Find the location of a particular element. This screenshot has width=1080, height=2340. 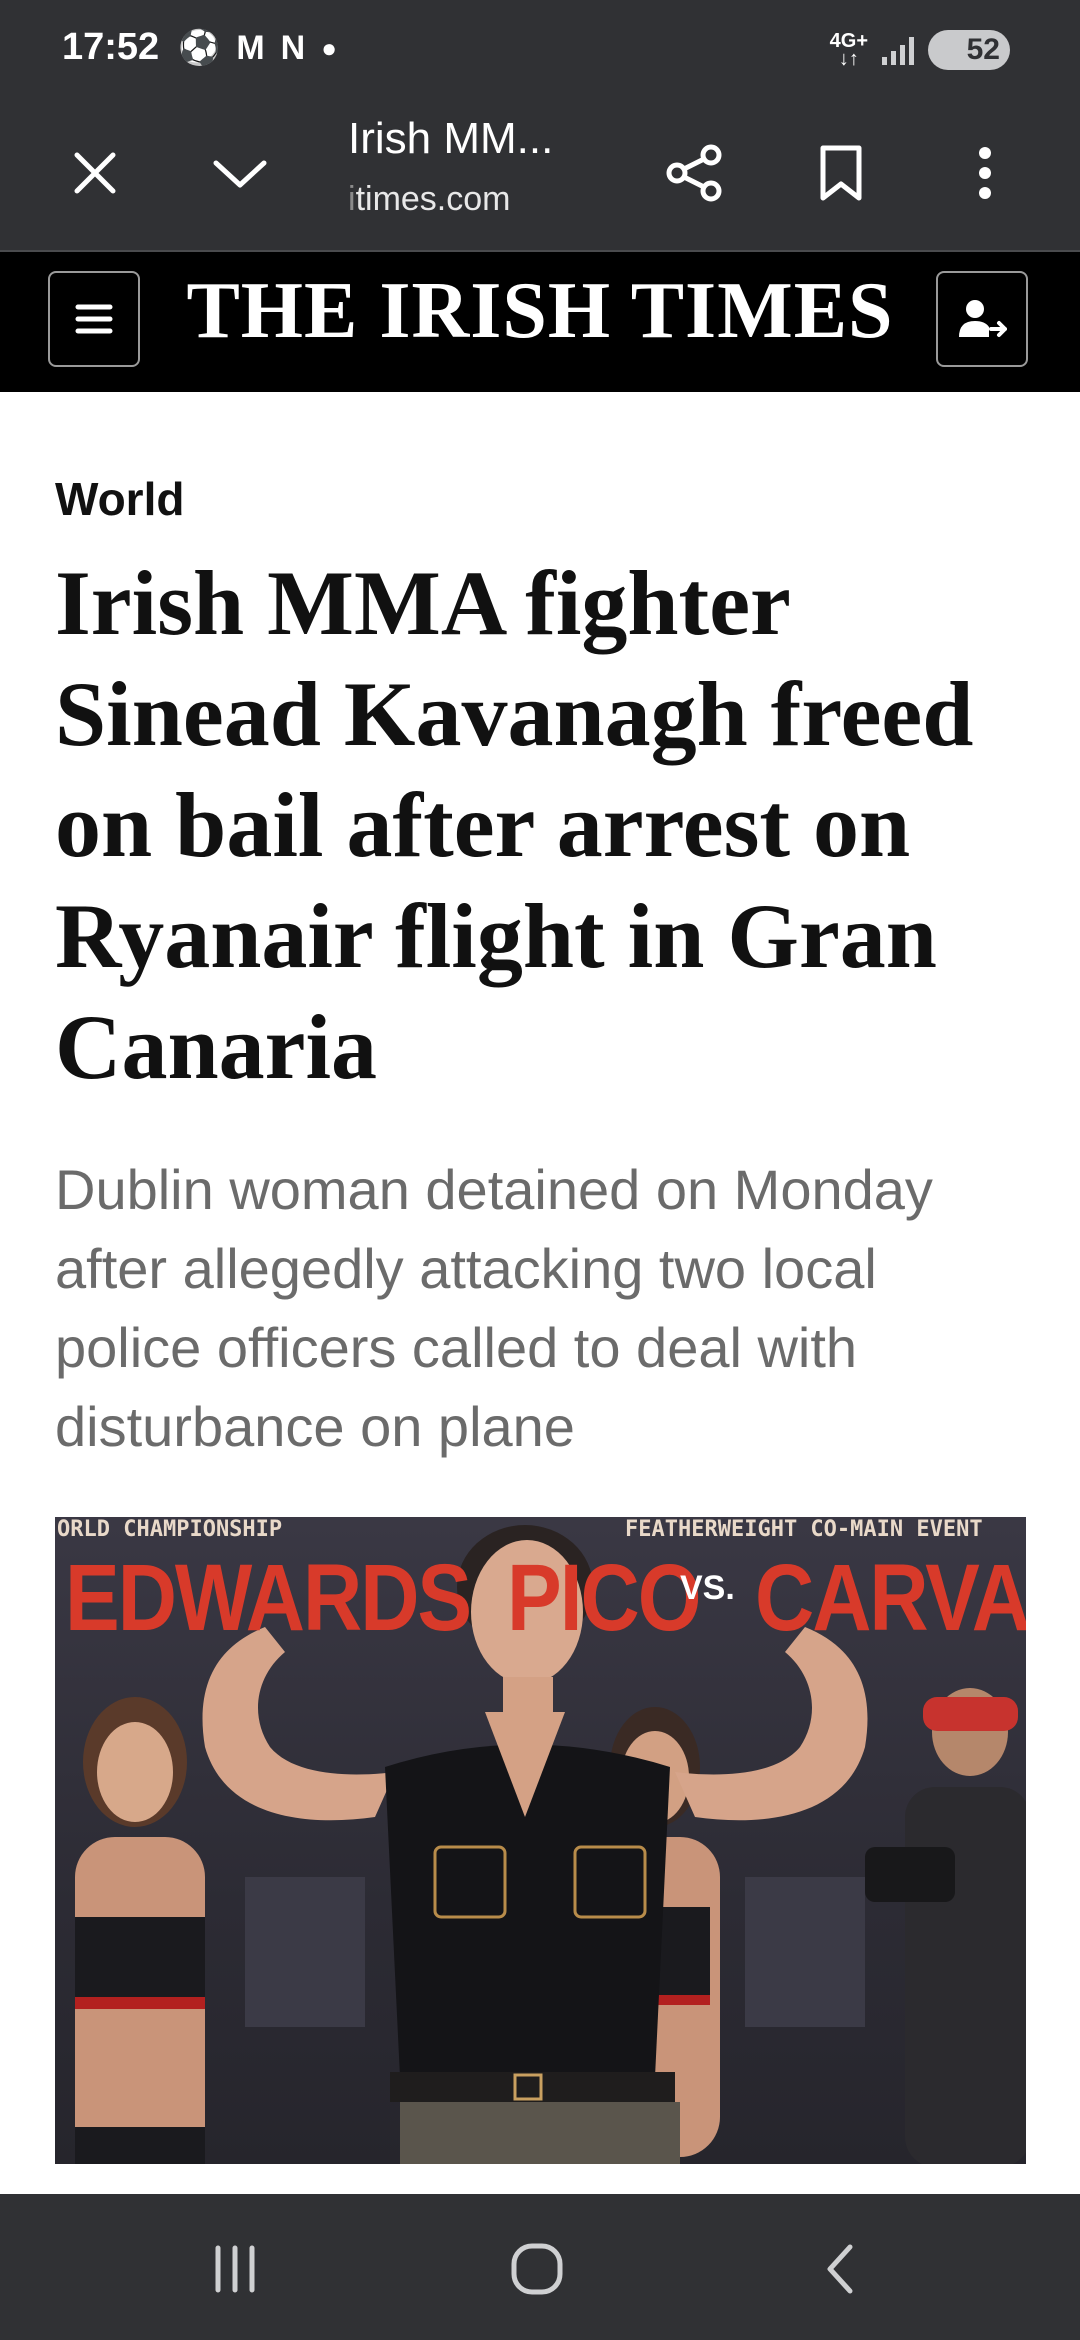

hamburger-icon is located at coordinates (94, 319).